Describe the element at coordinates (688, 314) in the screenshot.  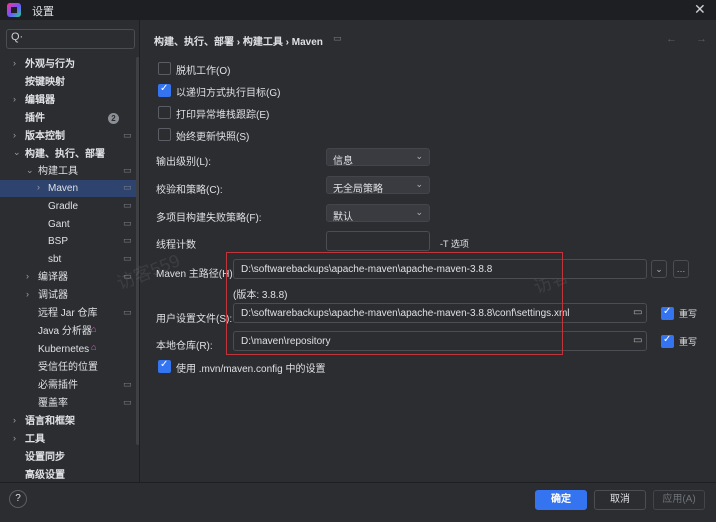
I see `override-settings-label: 重写` at that location.